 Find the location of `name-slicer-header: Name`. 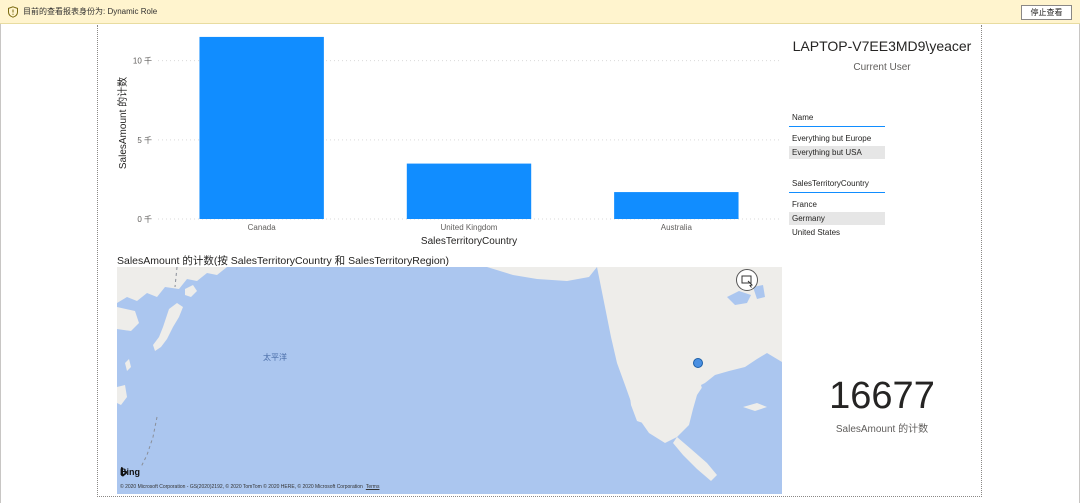

name-slicer-header: Name is located at coordinates (837, 120).